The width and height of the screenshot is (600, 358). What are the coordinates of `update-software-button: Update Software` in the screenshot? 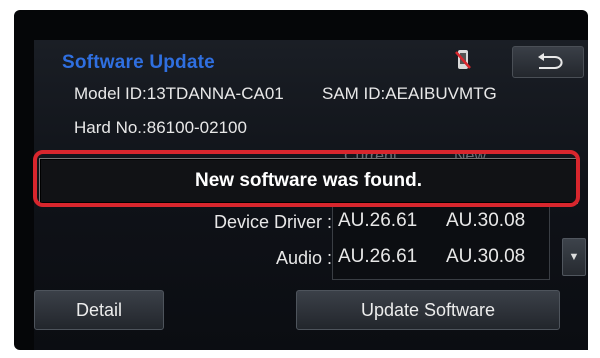 It's located at (428, 310).